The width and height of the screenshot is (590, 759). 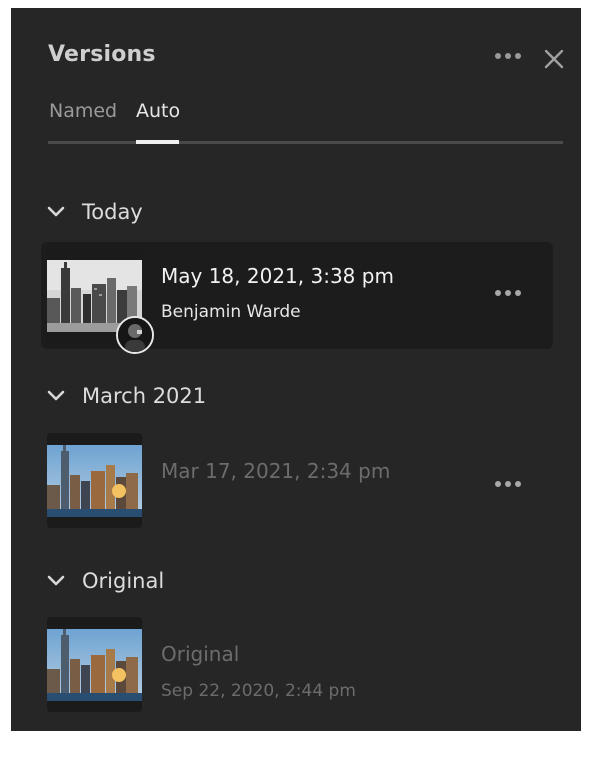 I want to click on group-header-original: Original, so click(x=105, y=581).